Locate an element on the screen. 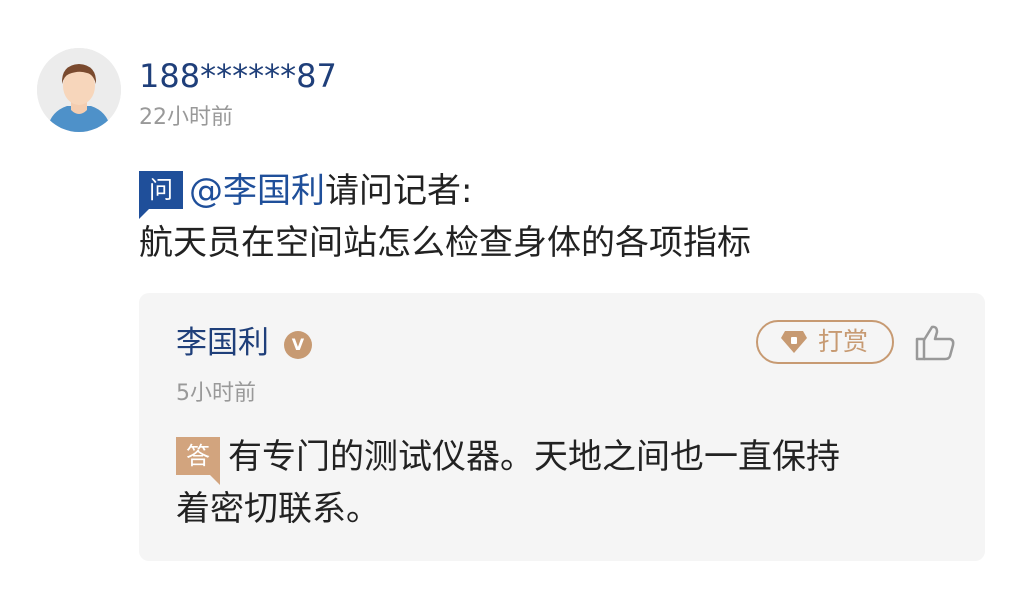 Image resolution: width=1023 pixels, height=616 pixels. mention-link: @李国利 is located at coordinates (257, 191).